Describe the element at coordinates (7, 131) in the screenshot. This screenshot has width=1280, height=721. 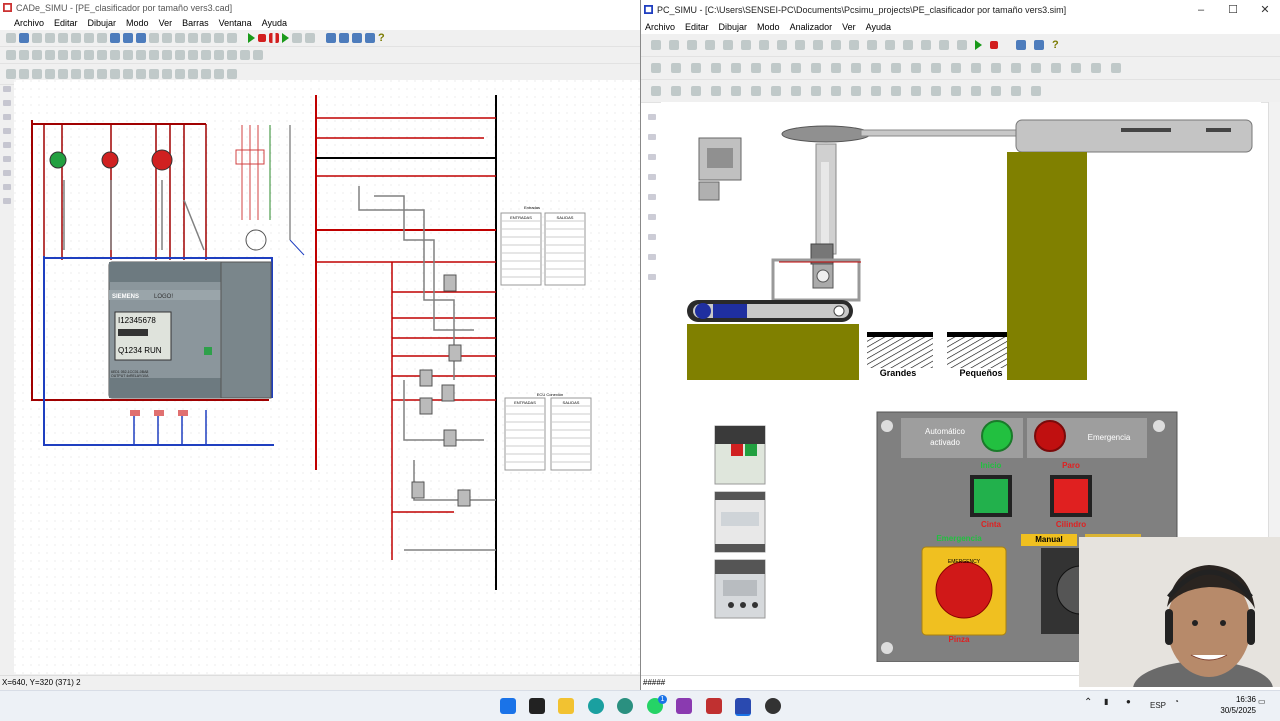
I see `circle-tool-icon` at that location.